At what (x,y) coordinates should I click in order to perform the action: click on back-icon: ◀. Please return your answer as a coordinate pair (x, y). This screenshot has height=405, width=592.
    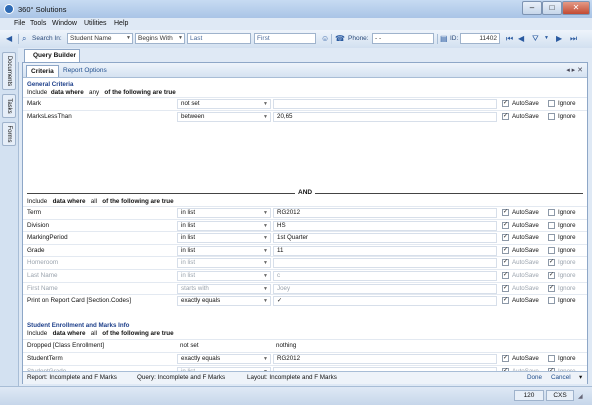
    Looking at the image, I should click on (9, 38).